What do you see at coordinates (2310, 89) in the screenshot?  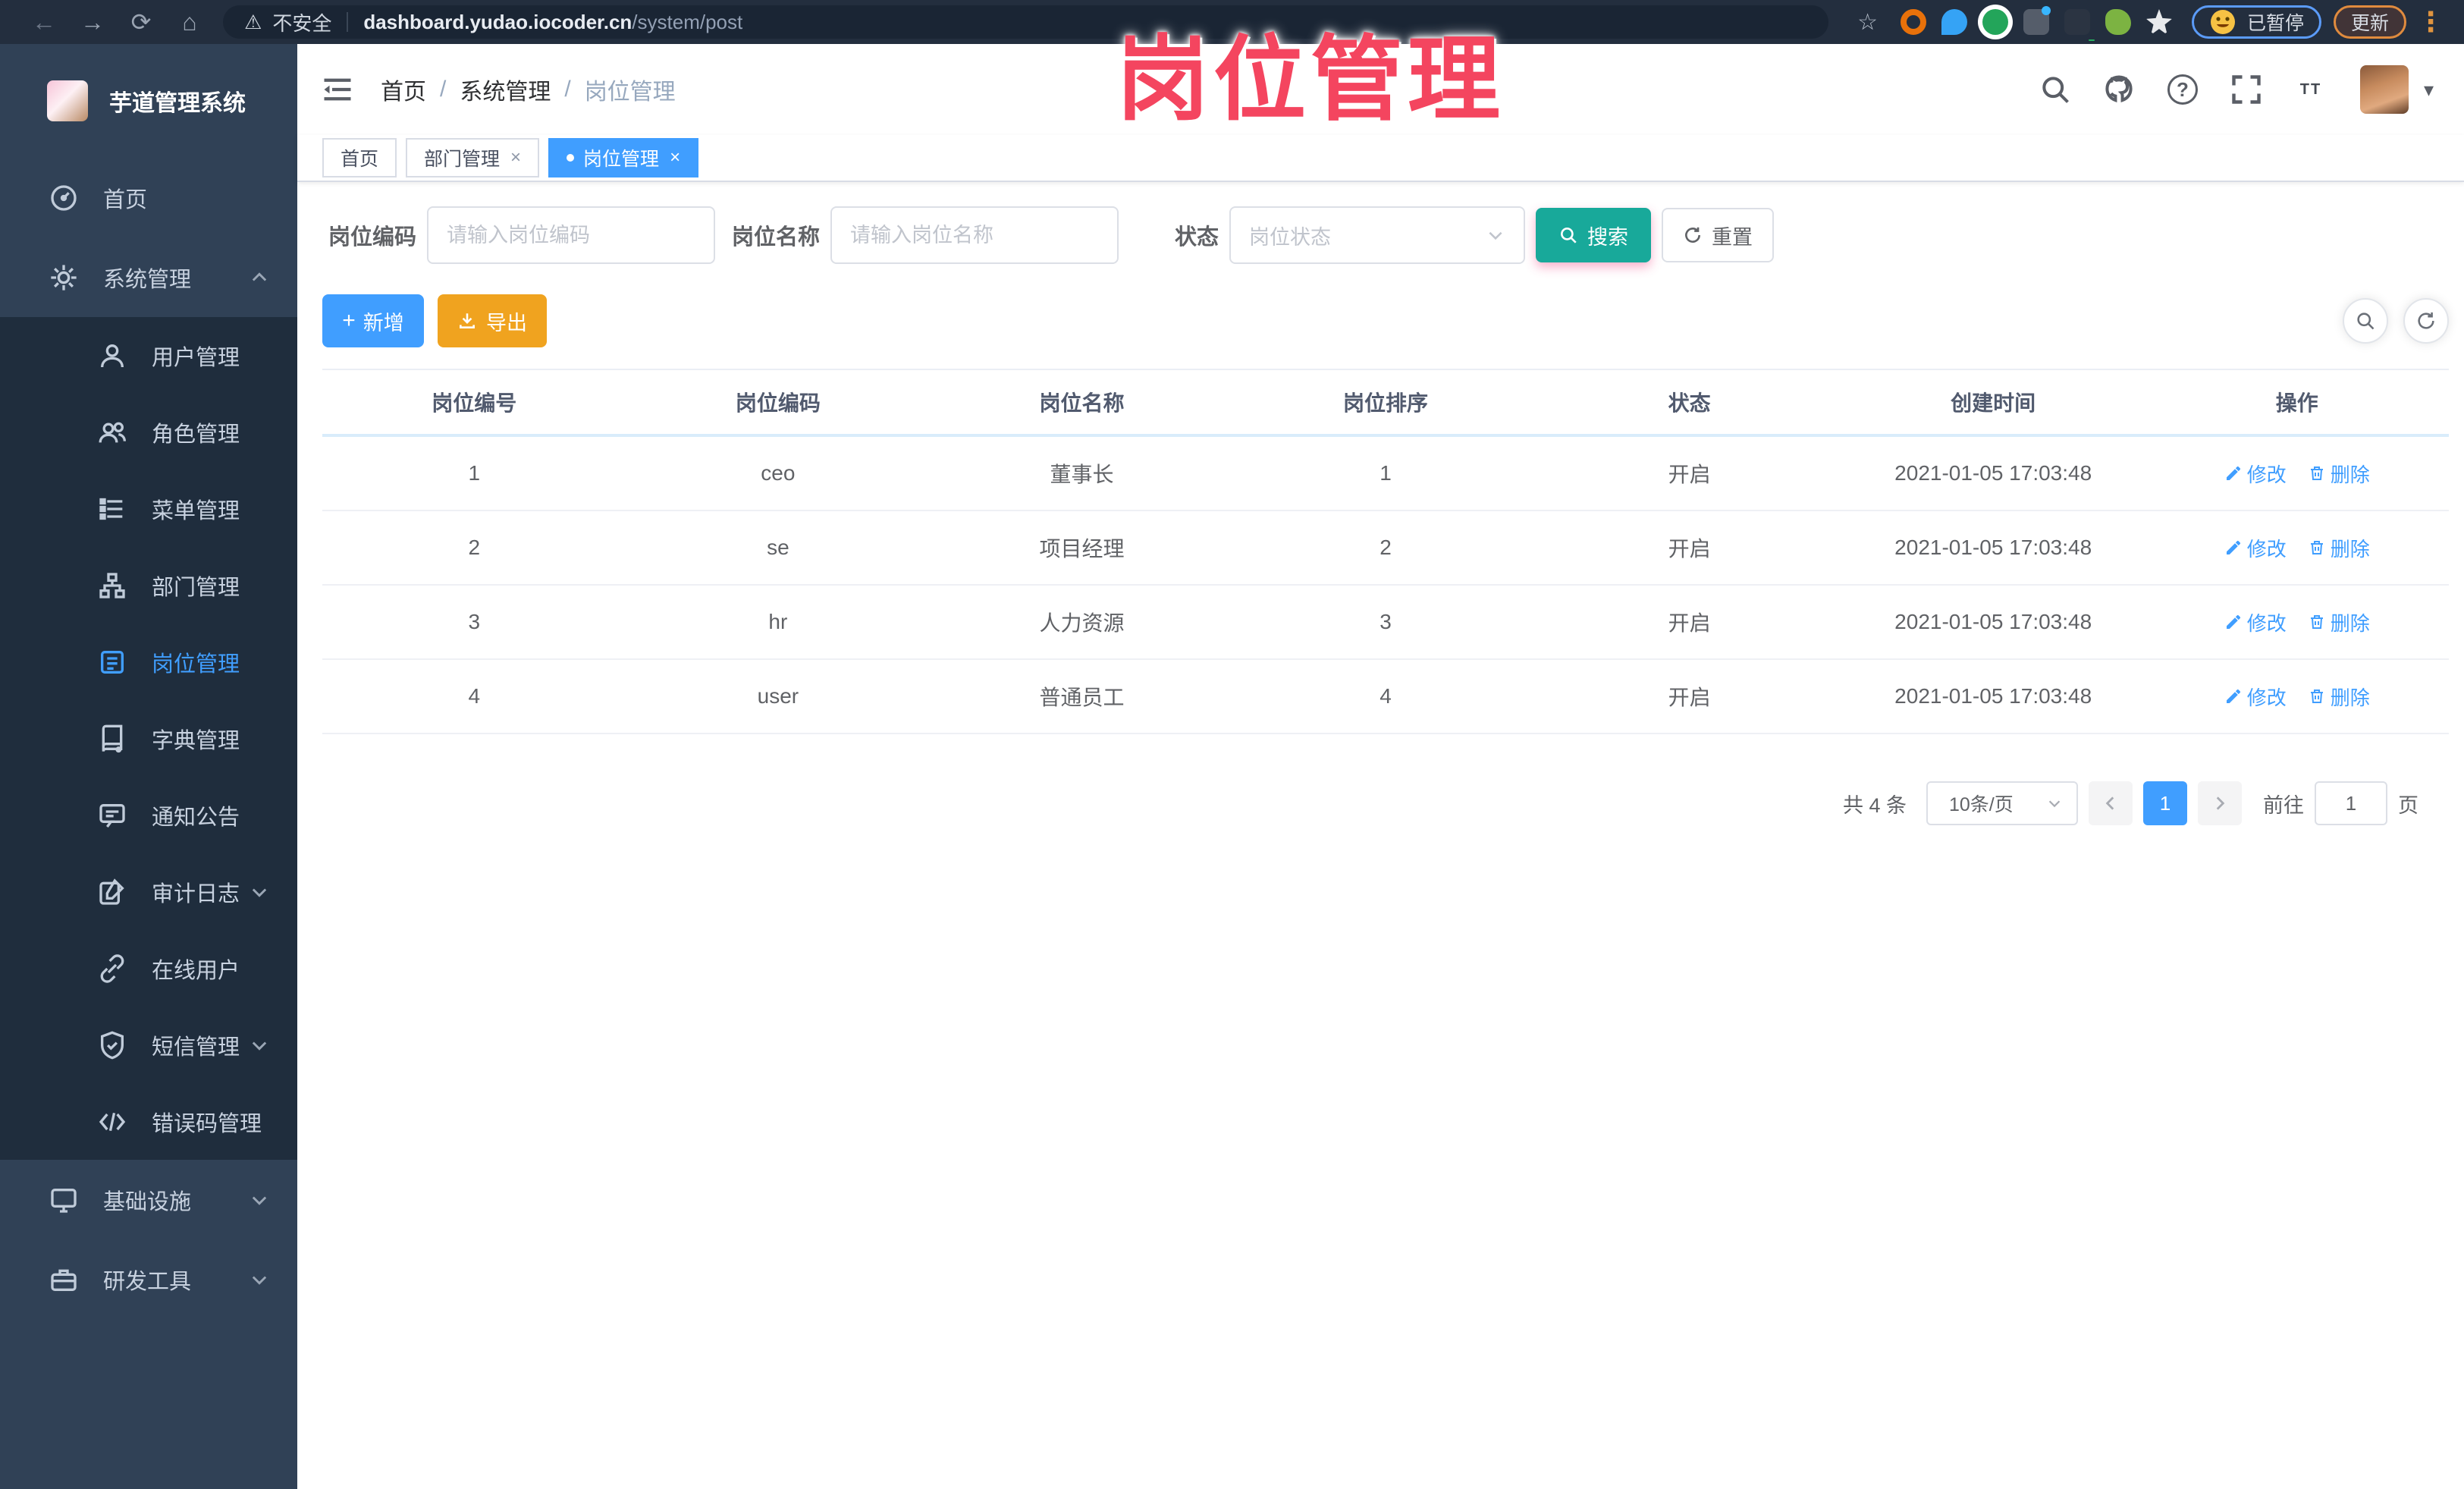 I see `font-size-icon: TT` at bounding box center [2310, 89].